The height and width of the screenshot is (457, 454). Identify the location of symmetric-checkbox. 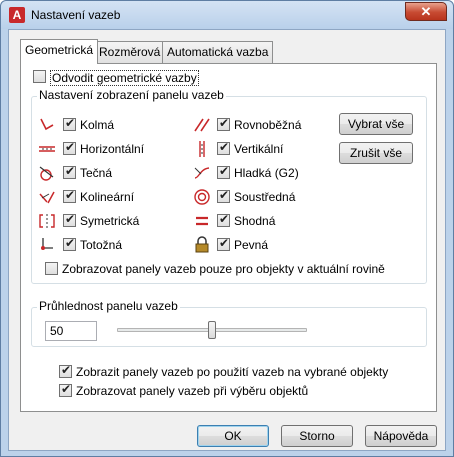
(69, 219).